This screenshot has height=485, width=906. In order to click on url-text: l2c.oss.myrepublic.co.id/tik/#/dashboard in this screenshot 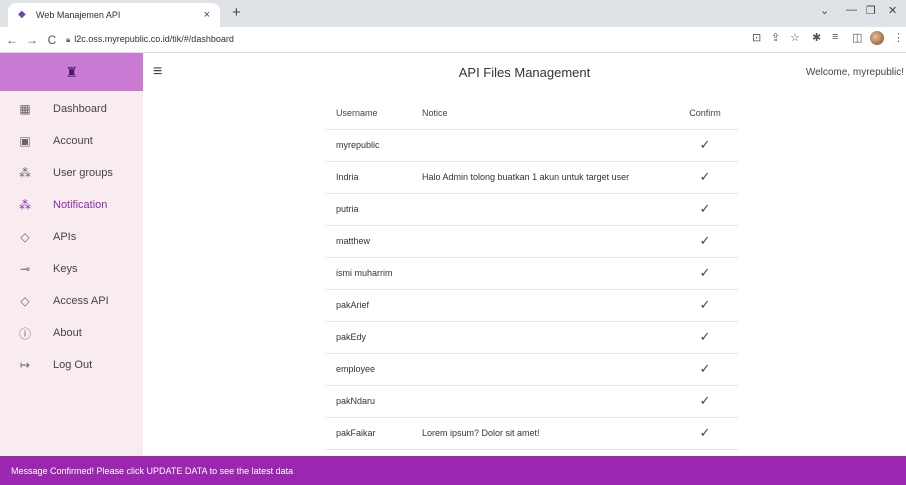, I will do `click(154, 39)`.